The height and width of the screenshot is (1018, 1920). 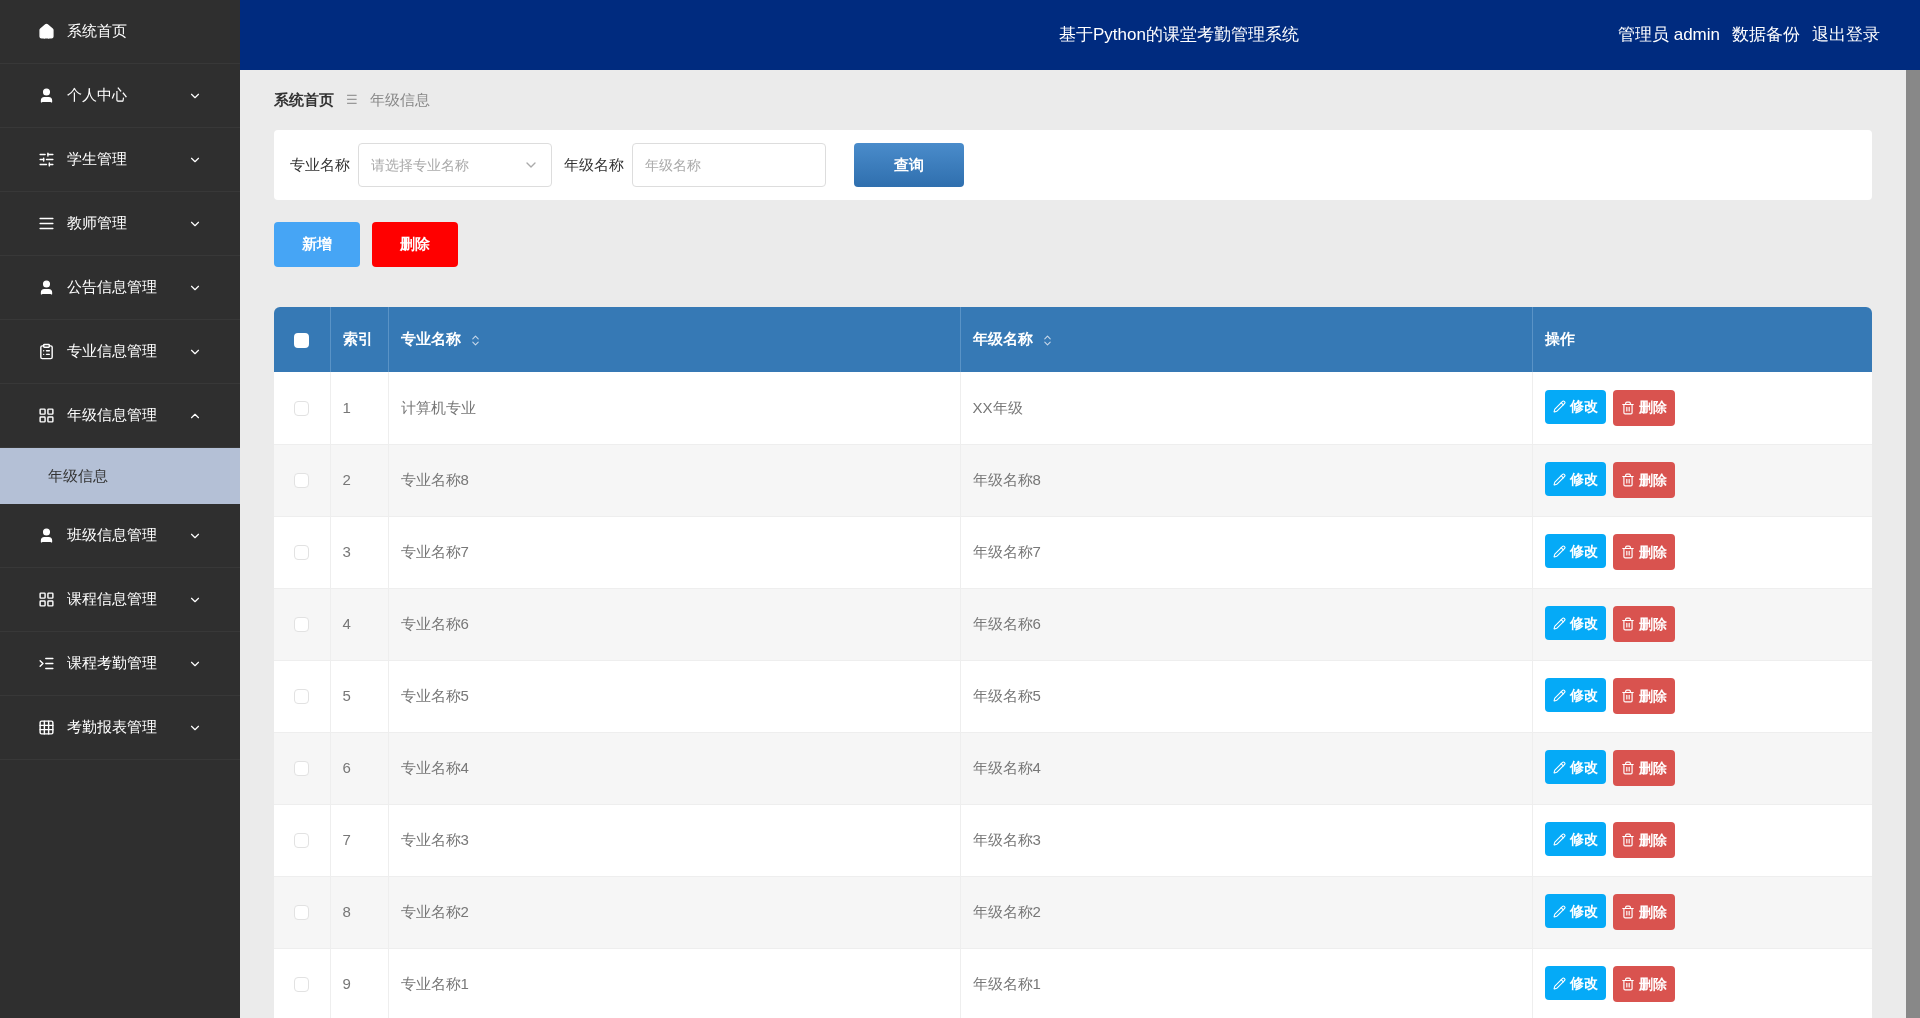 What do you see at coordinates (1913, 544) in the screenshot?
I see `scrollbar` at bounding box center [1913, 544].